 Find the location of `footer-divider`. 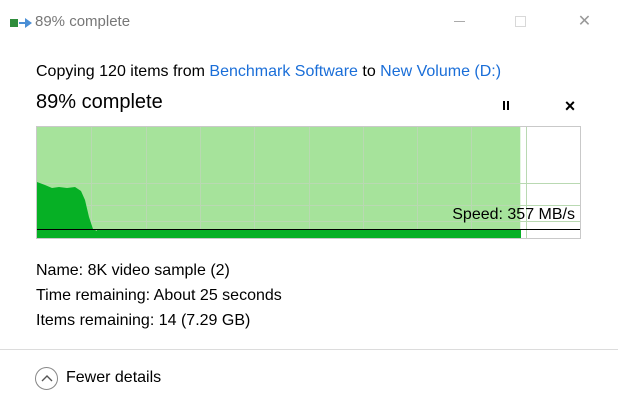

footer-divider is located at coordinates (309, 349).